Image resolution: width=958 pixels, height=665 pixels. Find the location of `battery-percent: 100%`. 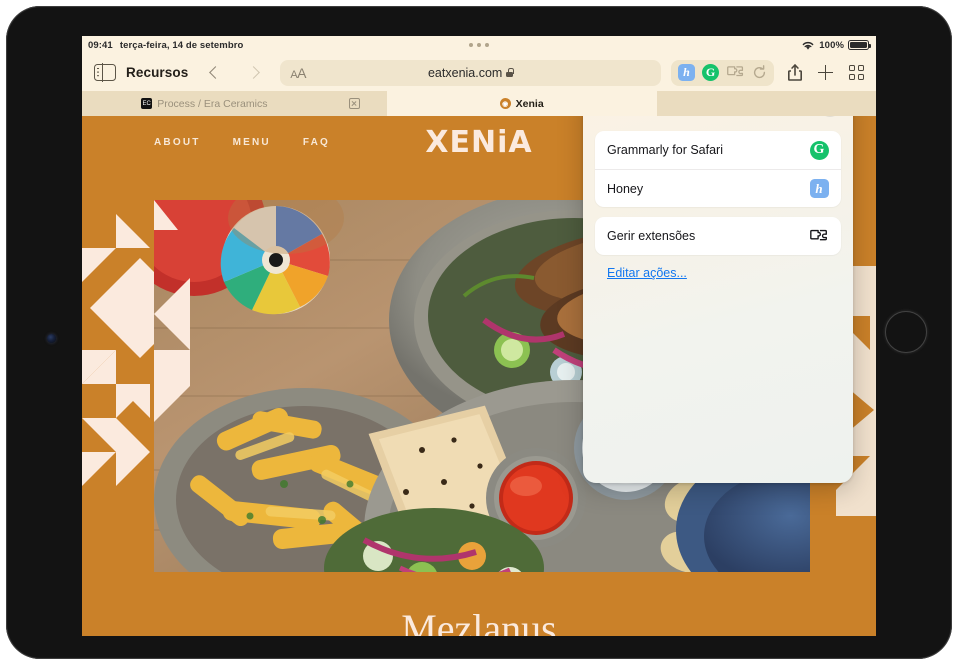

battery-percent: 100% is located at coordinates (831, 45).